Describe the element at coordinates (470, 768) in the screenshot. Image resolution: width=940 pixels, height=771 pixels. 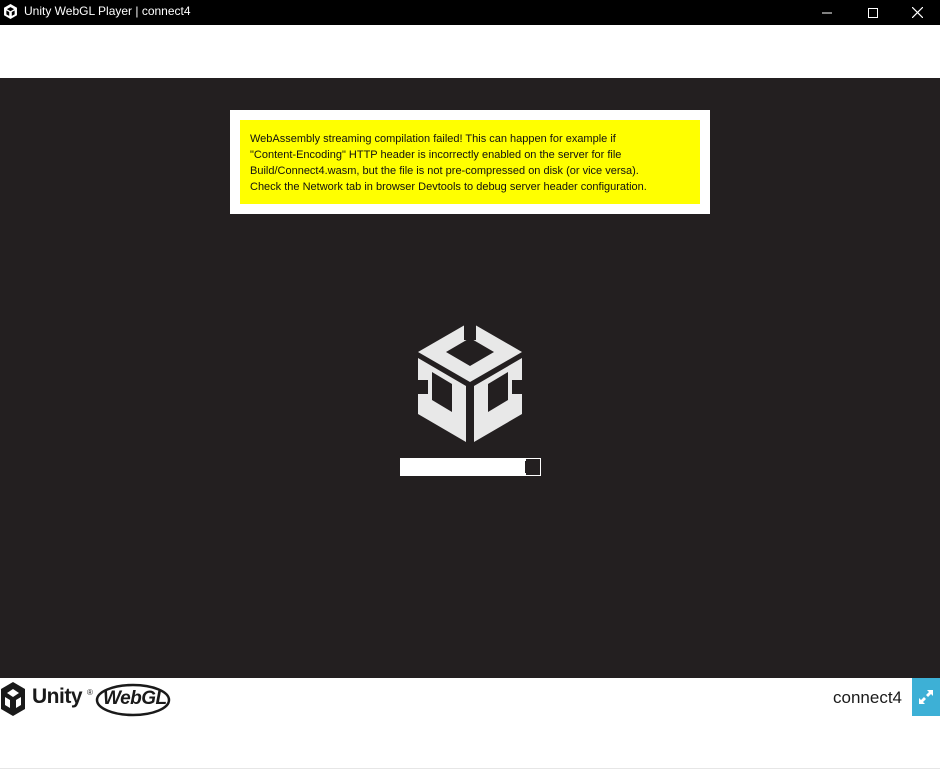
I see `divider` at that location.